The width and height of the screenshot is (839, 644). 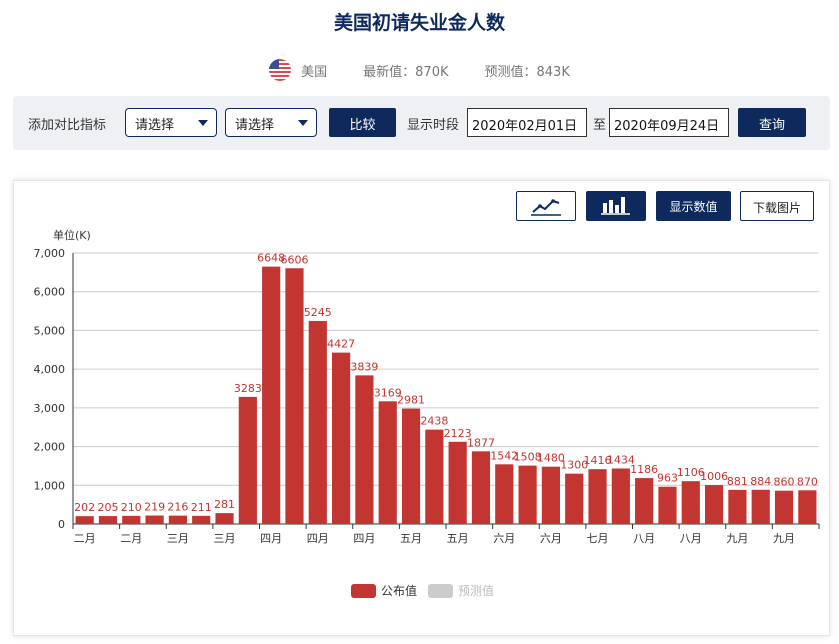 I want to click on query-button: 查询, so click(x=772, y=122).